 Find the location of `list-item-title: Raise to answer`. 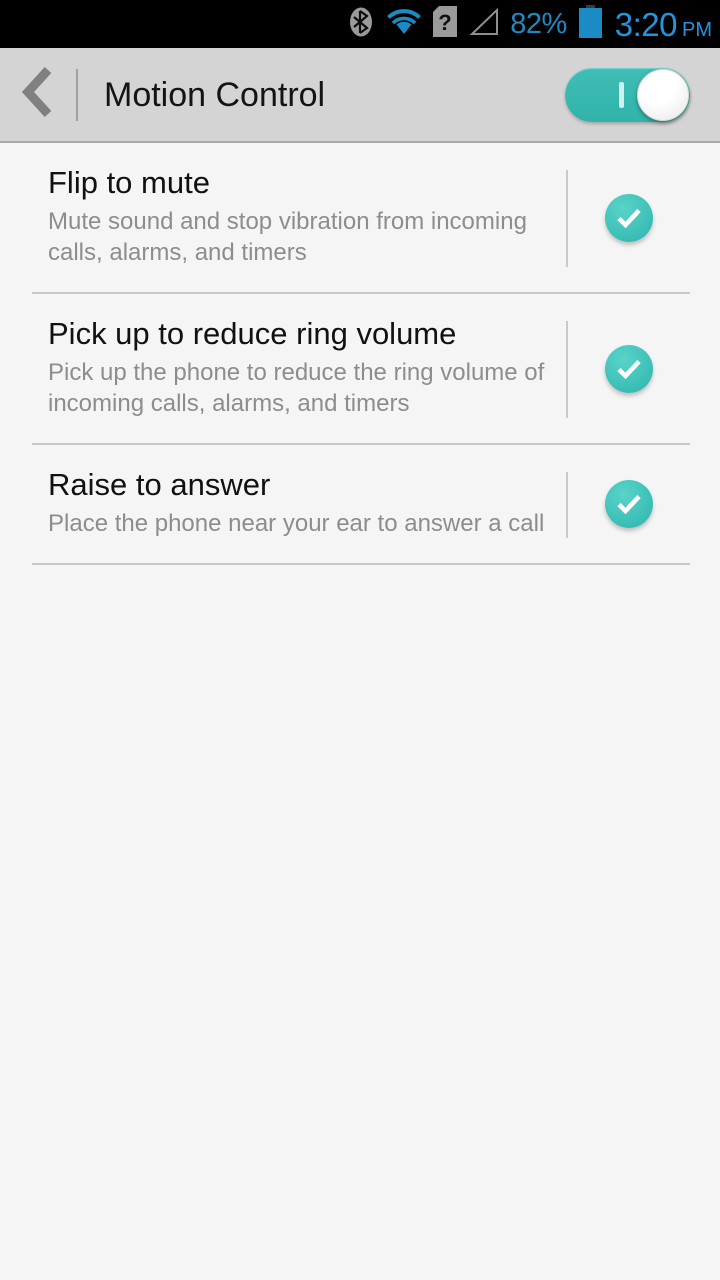

list-item-title: Raise to answer is located at coordinates (159, 485).